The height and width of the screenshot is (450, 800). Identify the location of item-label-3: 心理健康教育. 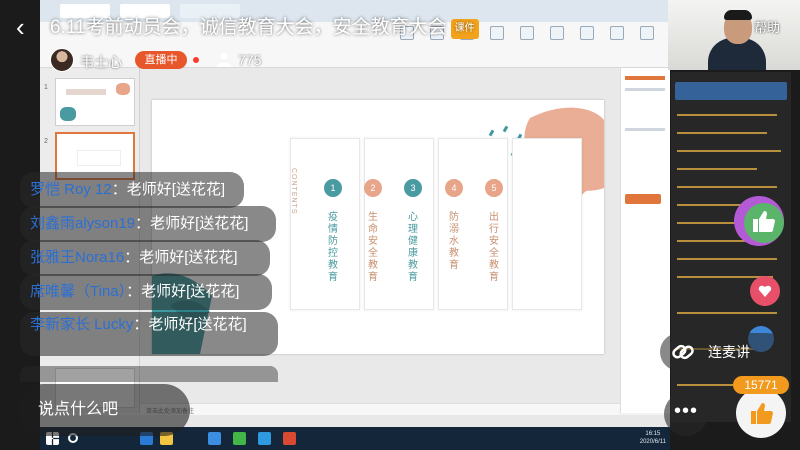
(413, 247).